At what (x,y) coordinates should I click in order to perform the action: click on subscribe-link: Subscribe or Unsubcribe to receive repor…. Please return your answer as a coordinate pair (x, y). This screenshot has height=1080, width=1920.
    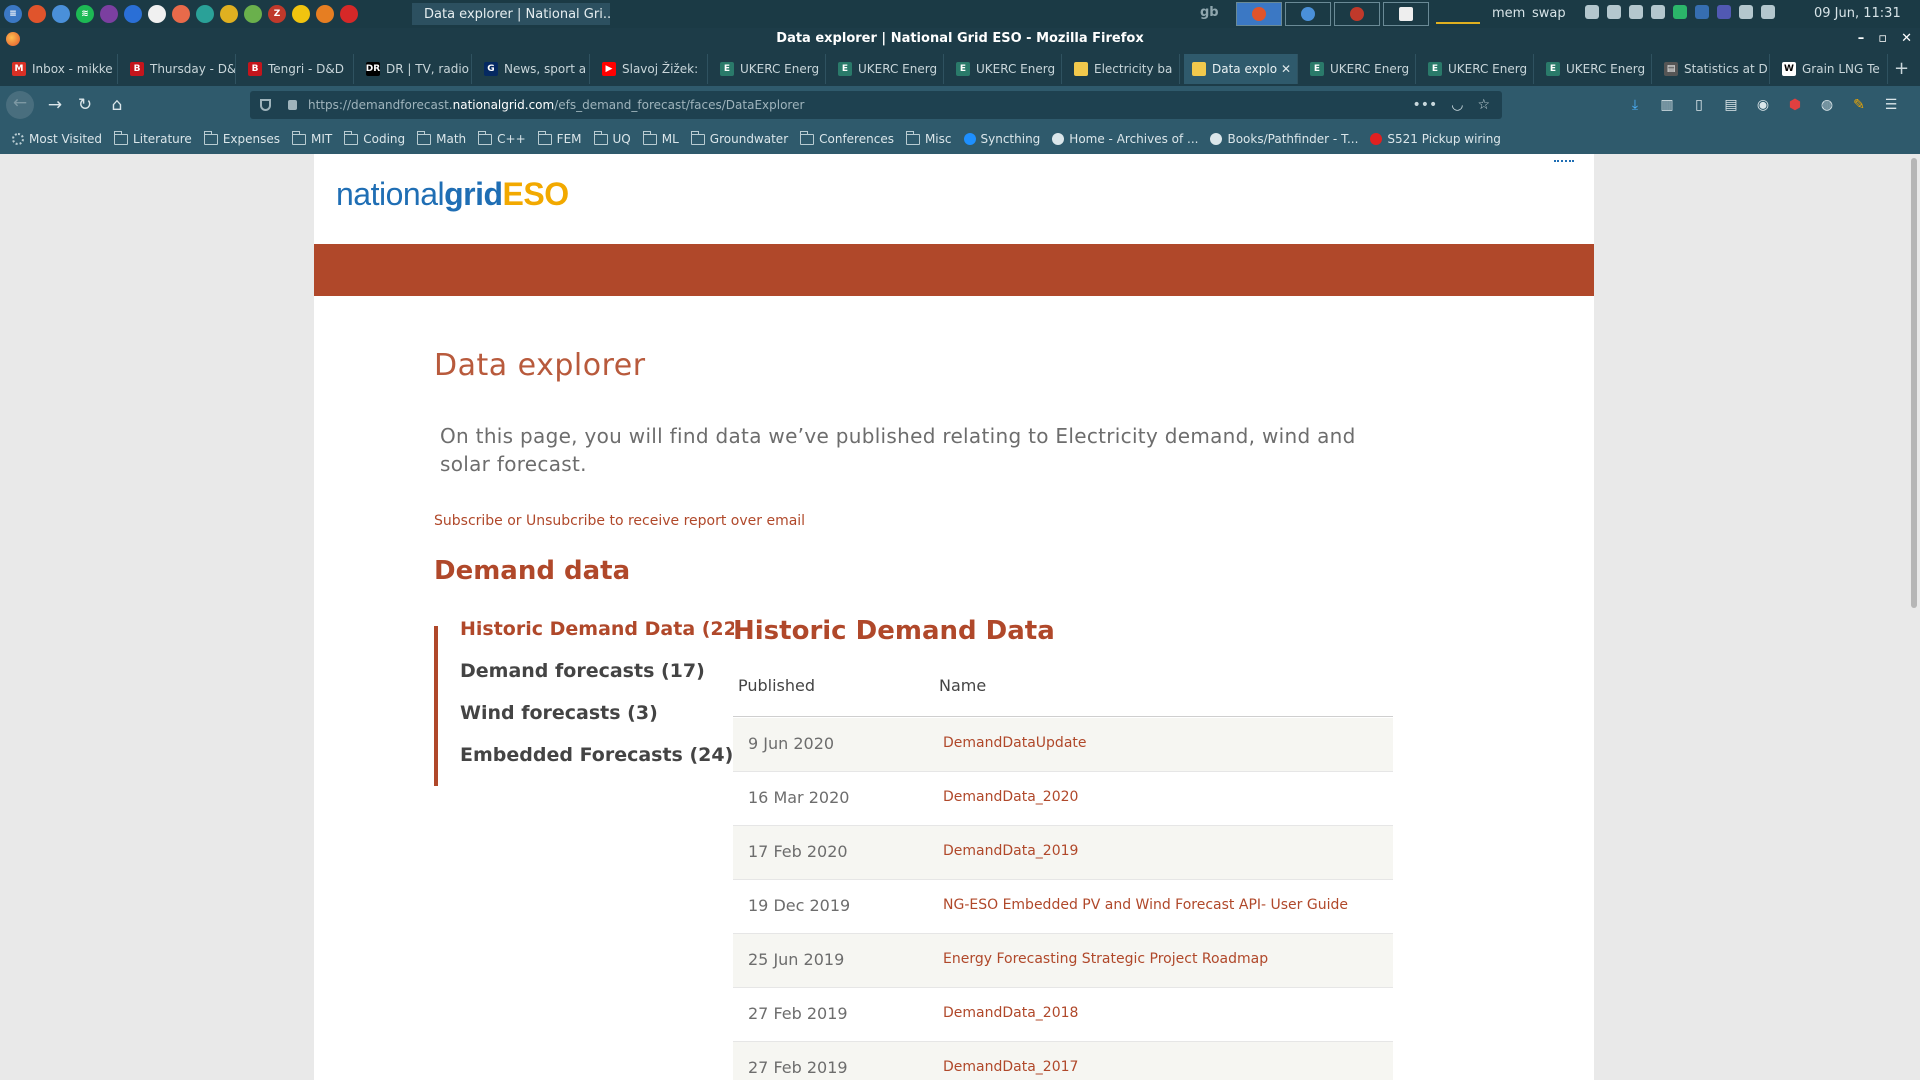
    Looking at the image, I should click on (619, 521).